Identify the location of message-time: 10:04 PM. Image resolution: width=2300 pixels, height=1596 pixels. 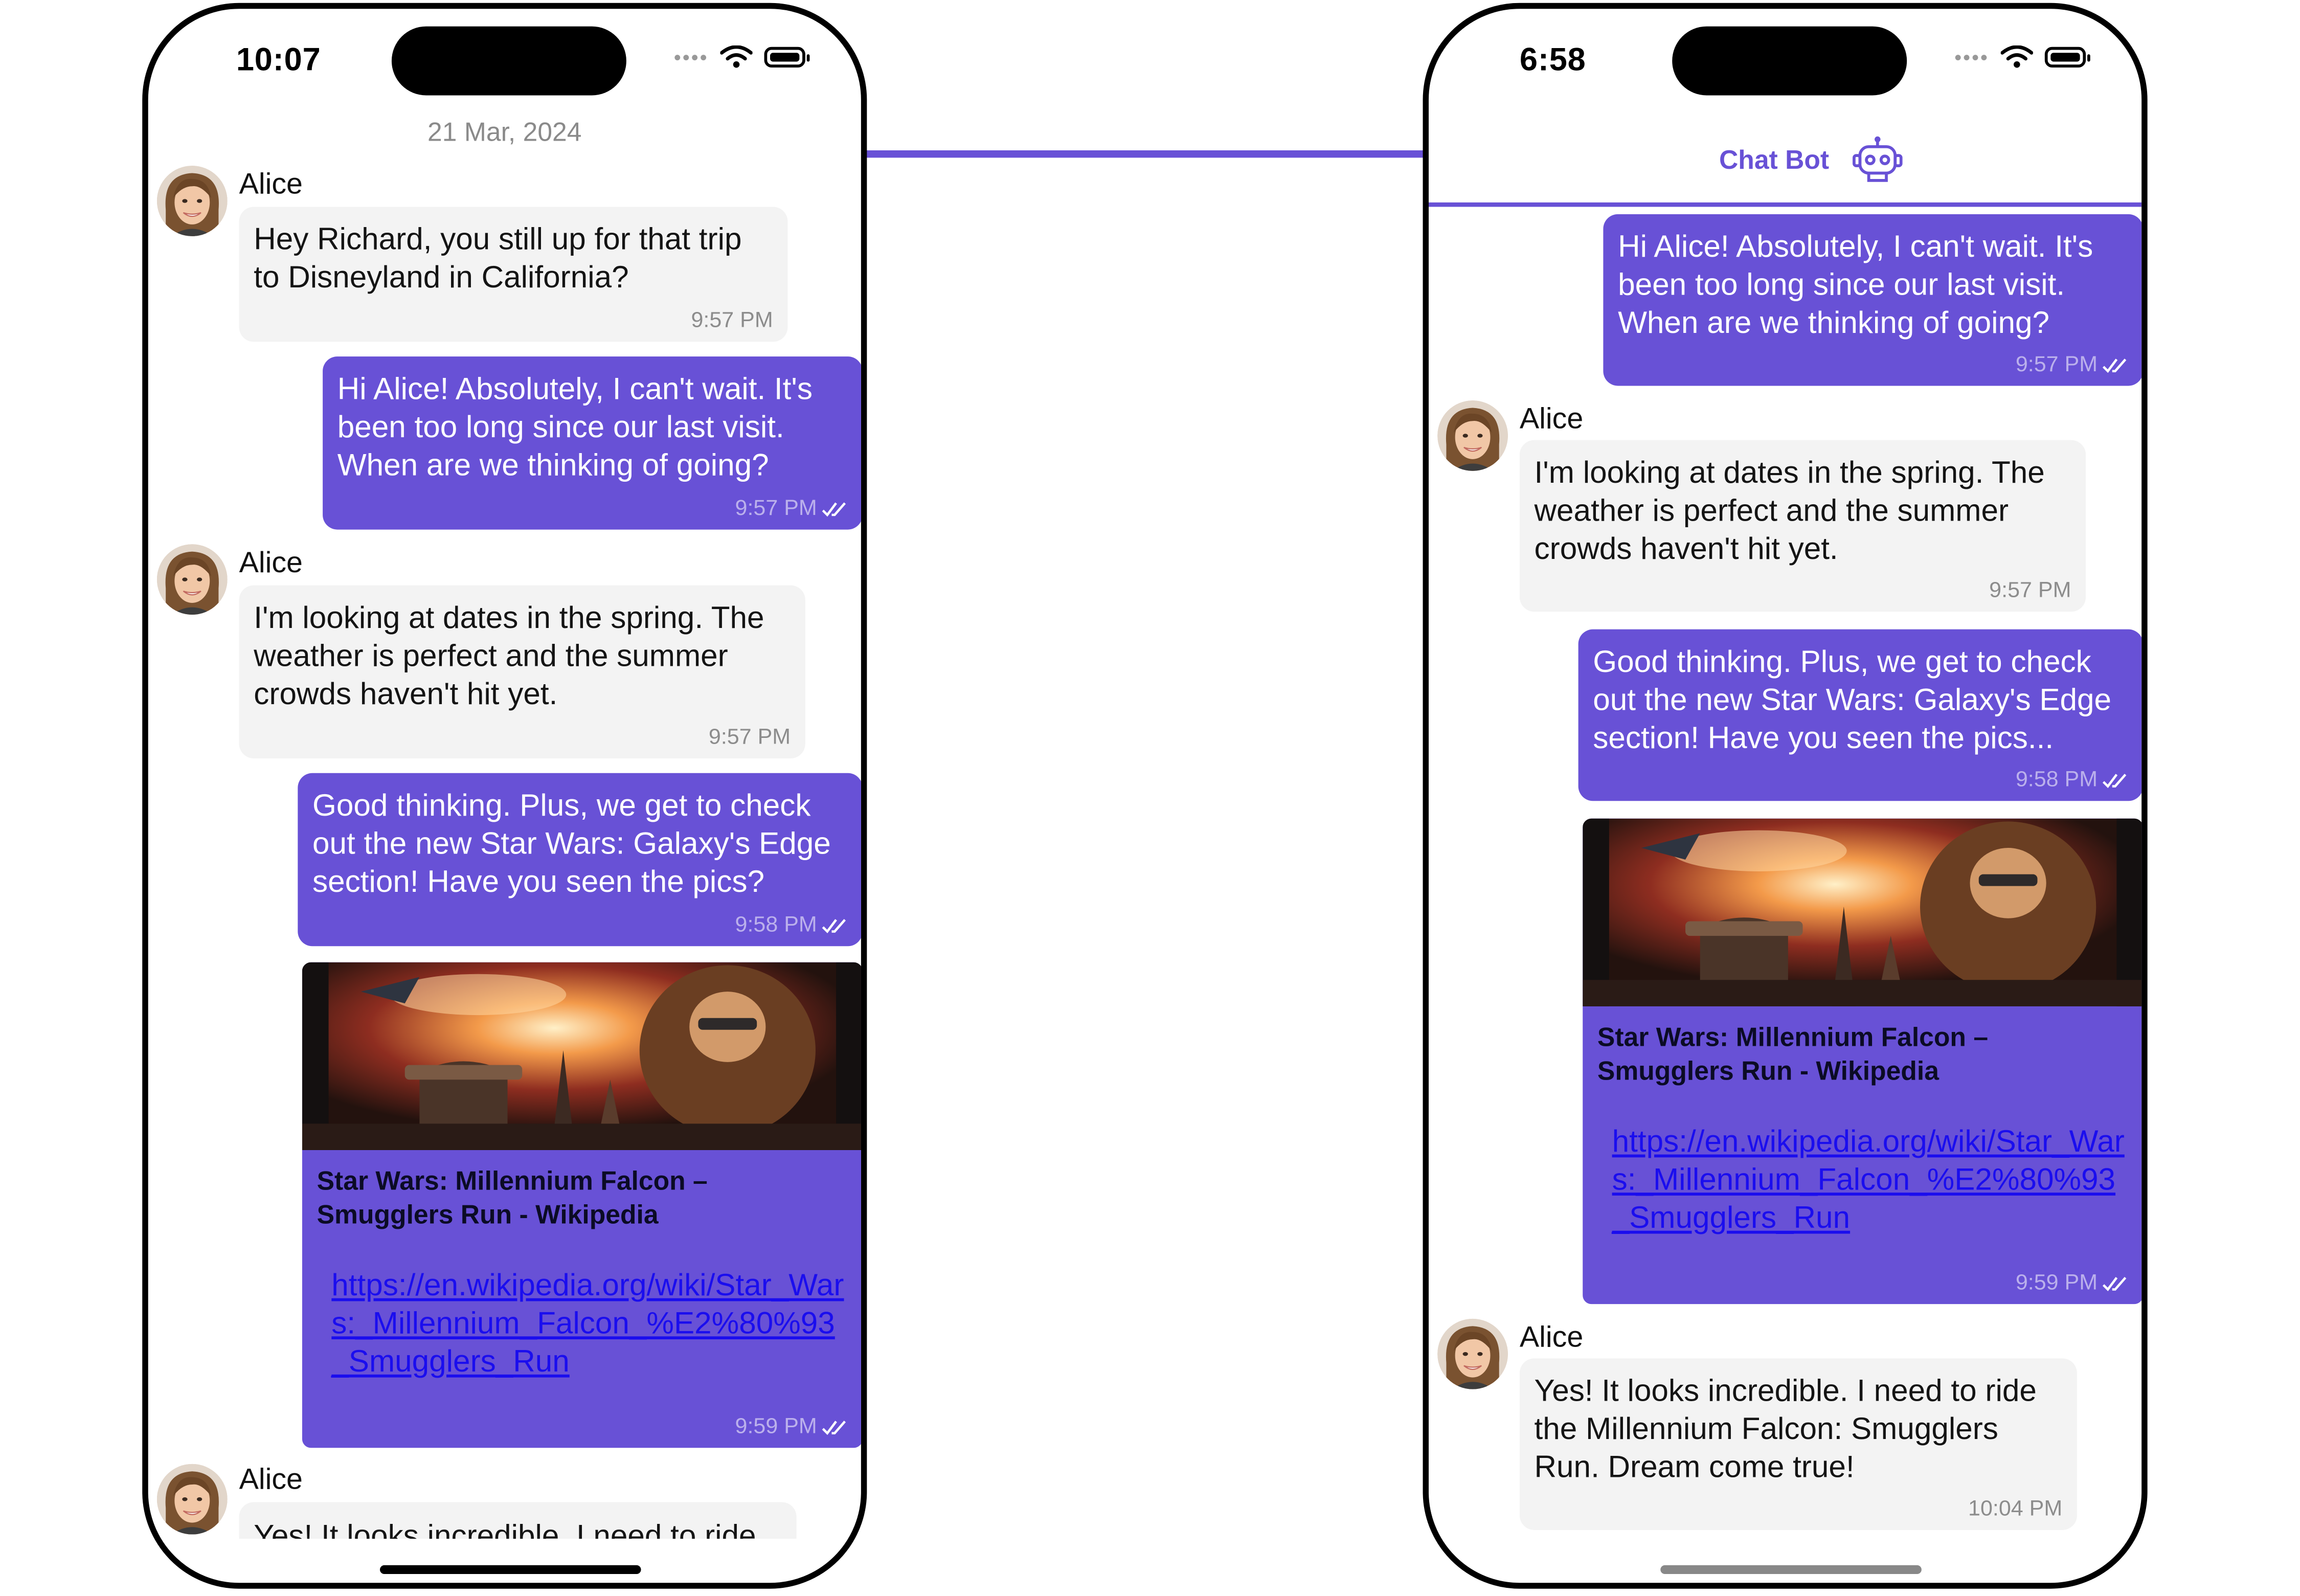
(2015, 1509).